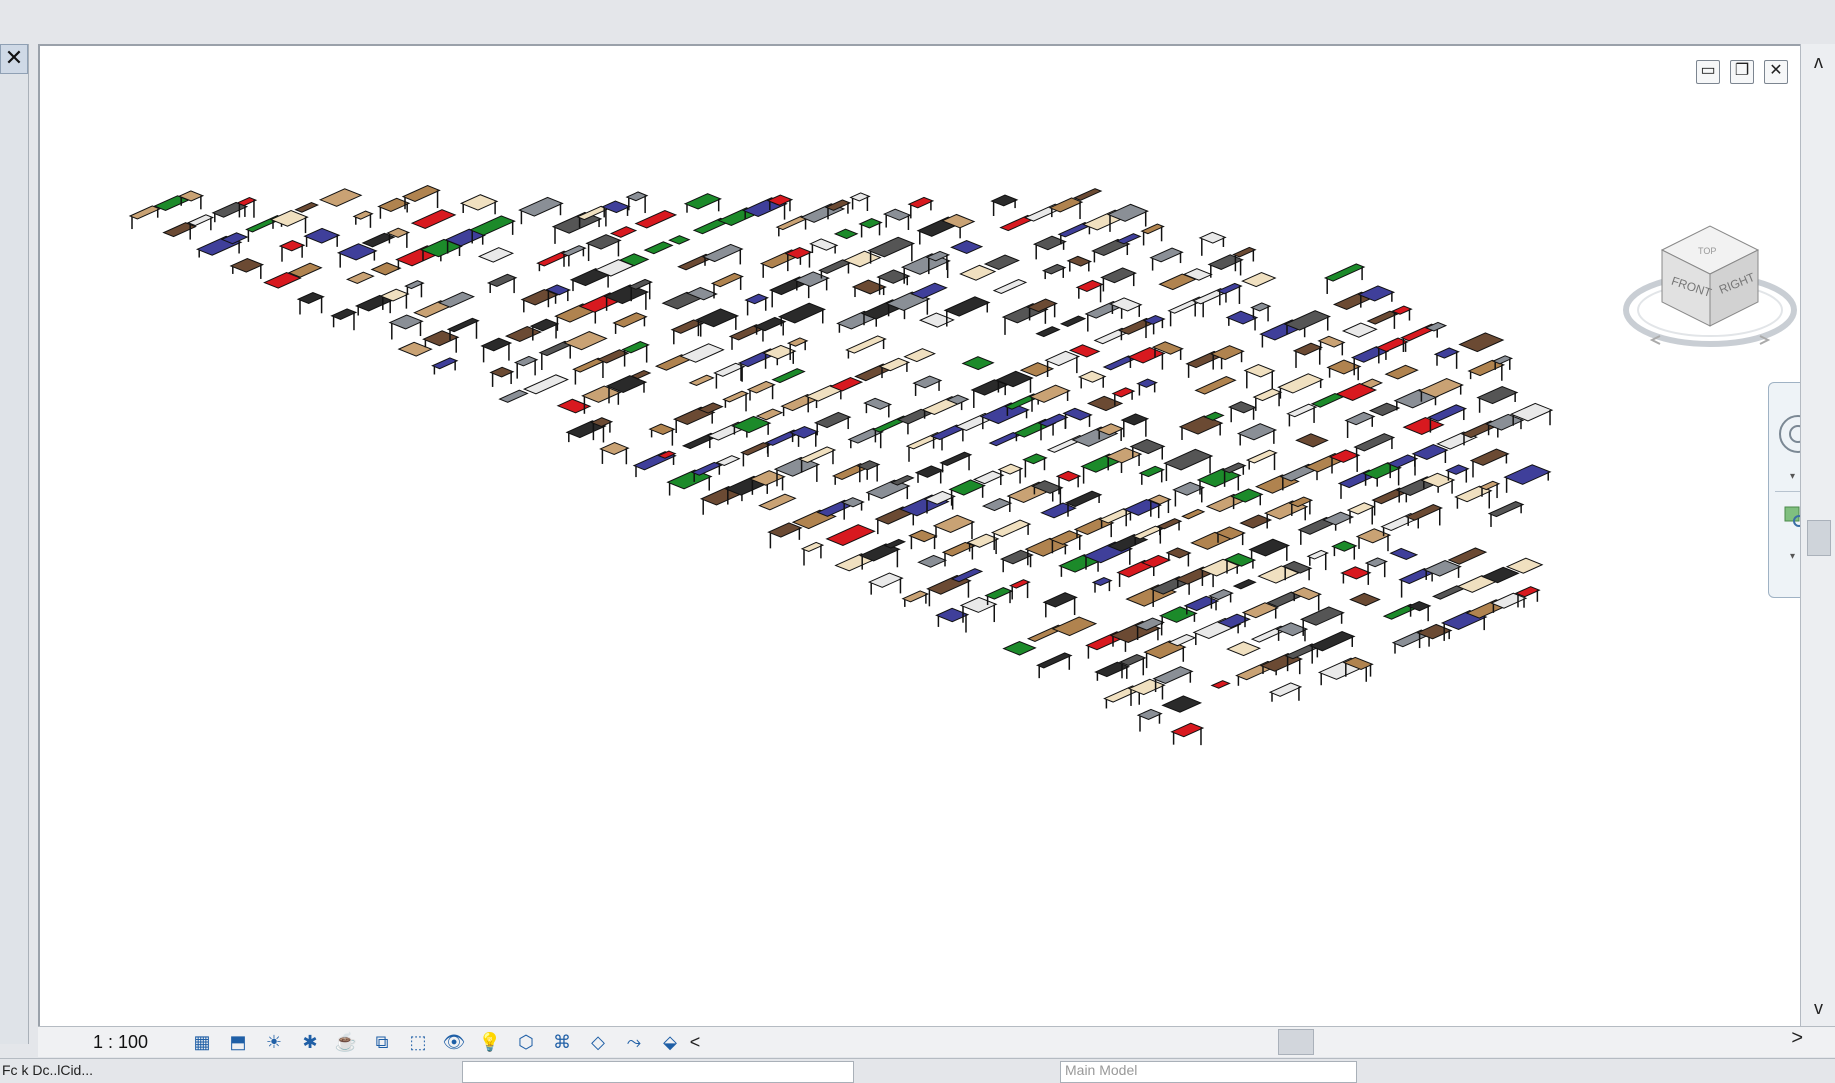 This screenshot has height=1083, width=1835. Describe the element at coordinates (202, 1042) in the screenshot. I see `detail-level-icon: ▦` at that location.